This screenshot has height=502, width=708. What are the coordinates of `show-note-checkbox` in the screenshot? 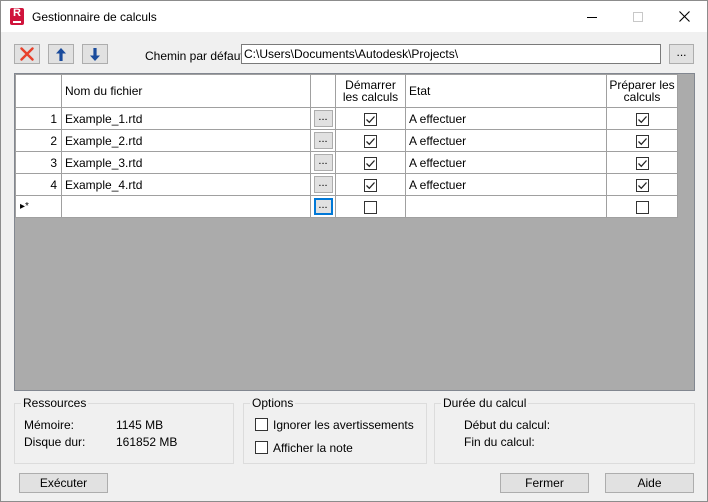 It's located at (261, 447).